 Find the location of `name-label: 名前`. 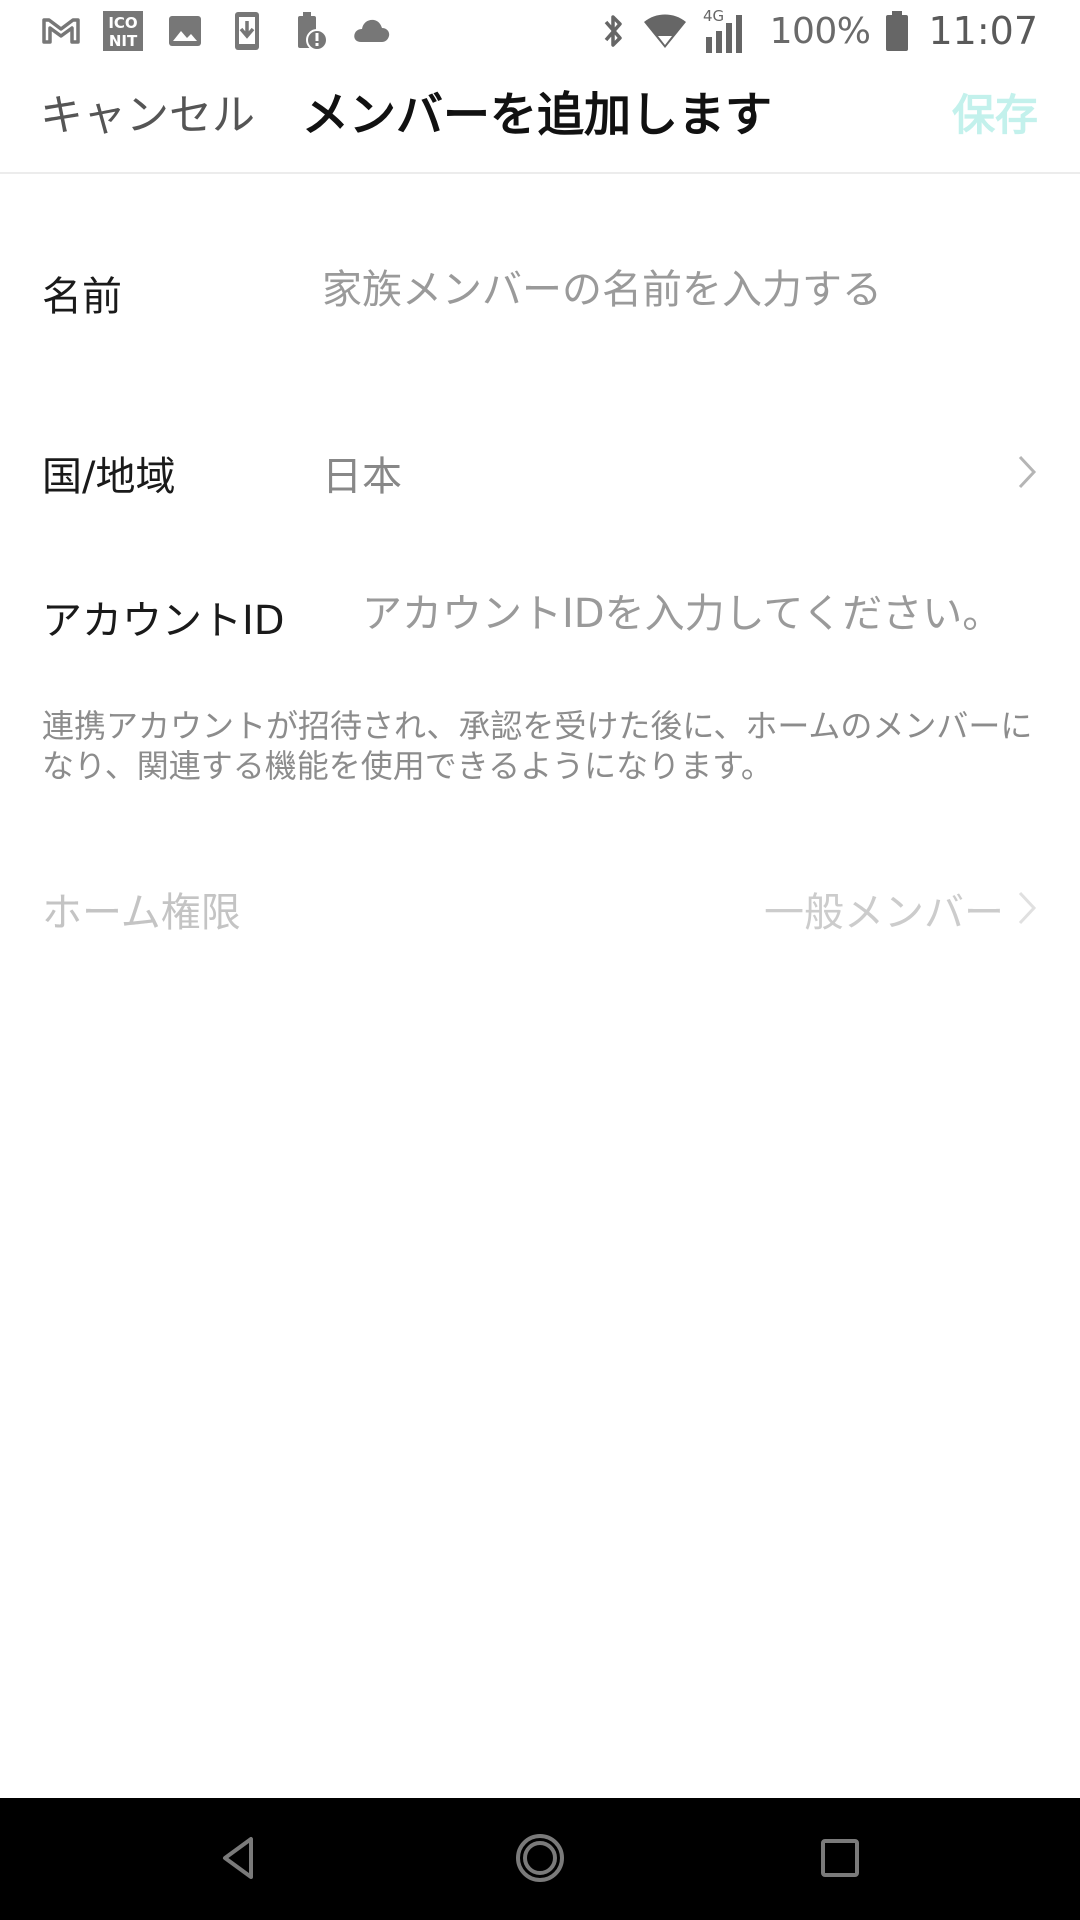

name-label: 名前 is located at coordinates (82, 297).